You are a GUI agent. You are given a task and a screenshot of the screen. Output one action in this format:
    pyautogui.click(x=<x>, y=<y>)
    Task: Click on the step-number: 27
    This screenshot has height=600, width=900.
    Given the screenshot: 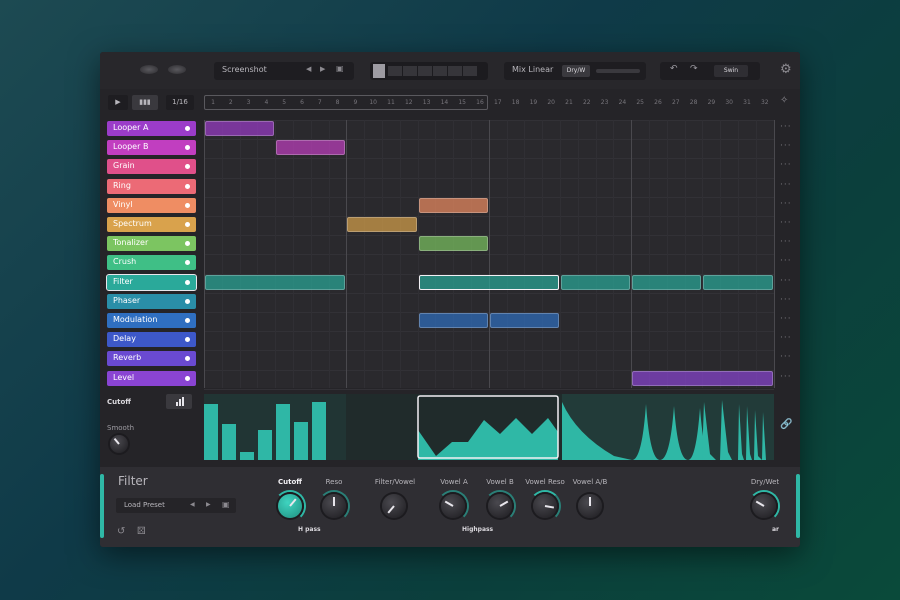 What is the action you would take?
    pyautogui.click(x=676, y=102)
    